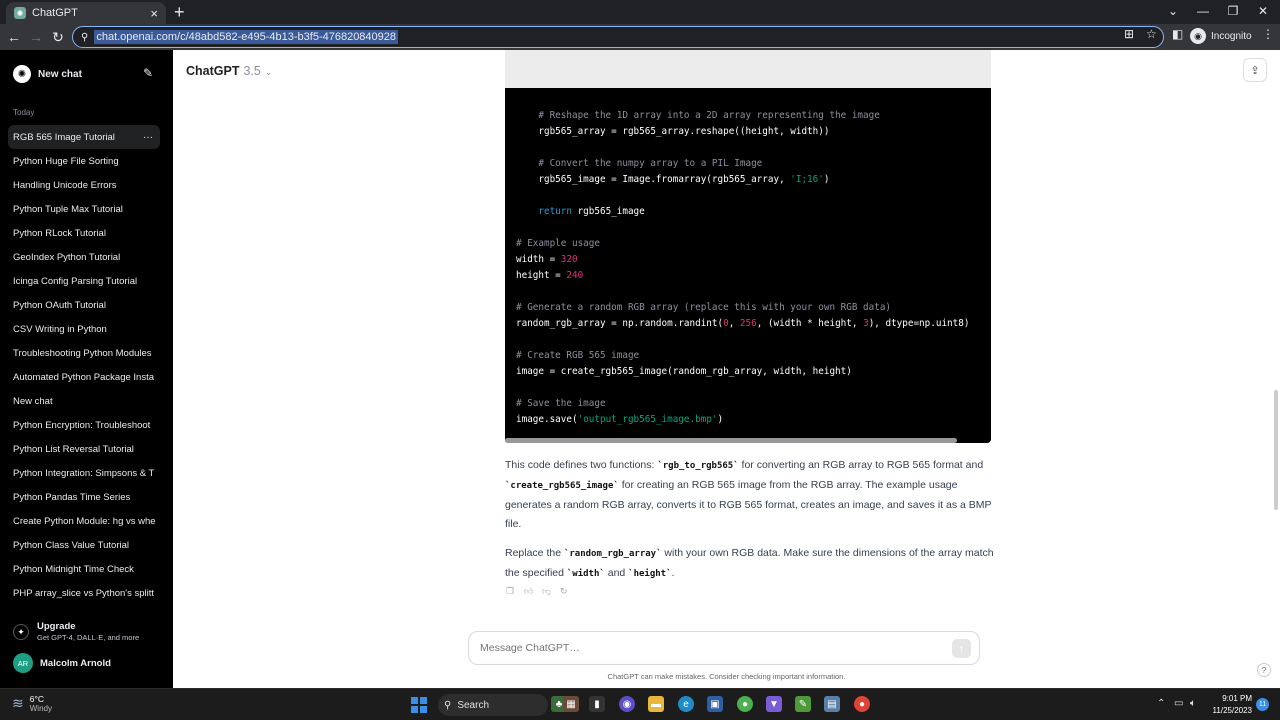 The height and width of the screenshot is (720, 1280). Describe the element at coordinates (229, 71) in the screenshot. I see `model-selector: ChatGPT 3.5 ⌄` at that location.